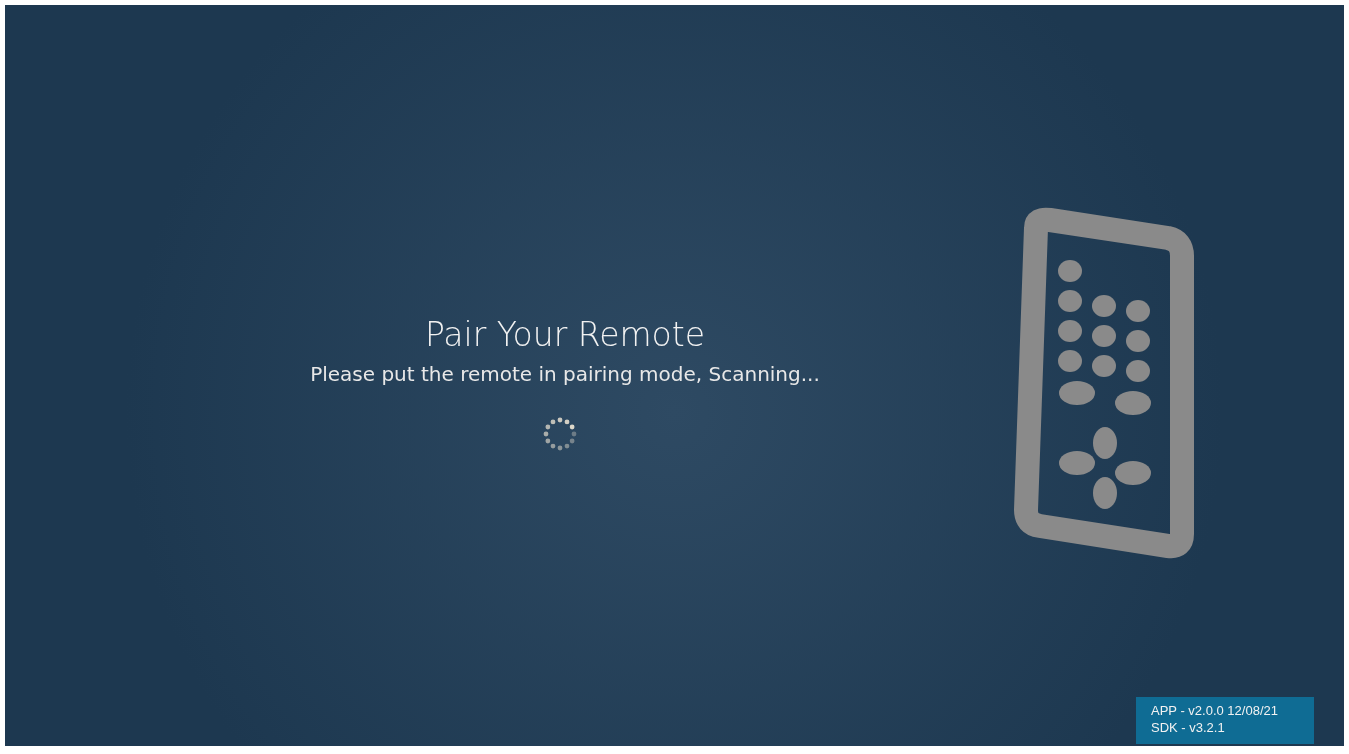 The width and height of the screenshot is (1349, 754). Describe the element at coordinates (565, 334) in the screenshot. I see `page-title: Pair Your Remote` at that location.